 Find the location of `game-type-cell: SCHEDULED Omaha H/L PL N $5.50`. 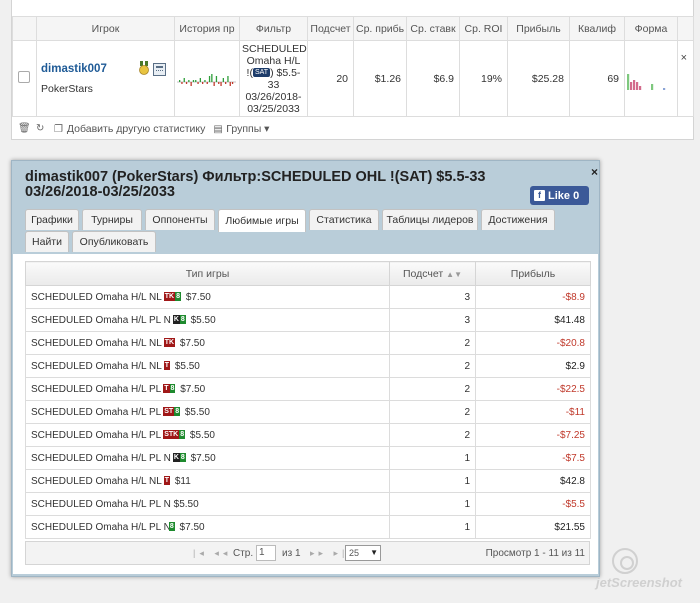

game-type-cell: SCHEDULED Omaha H/L PL N $5.50 is located at coordinates (207, 504).